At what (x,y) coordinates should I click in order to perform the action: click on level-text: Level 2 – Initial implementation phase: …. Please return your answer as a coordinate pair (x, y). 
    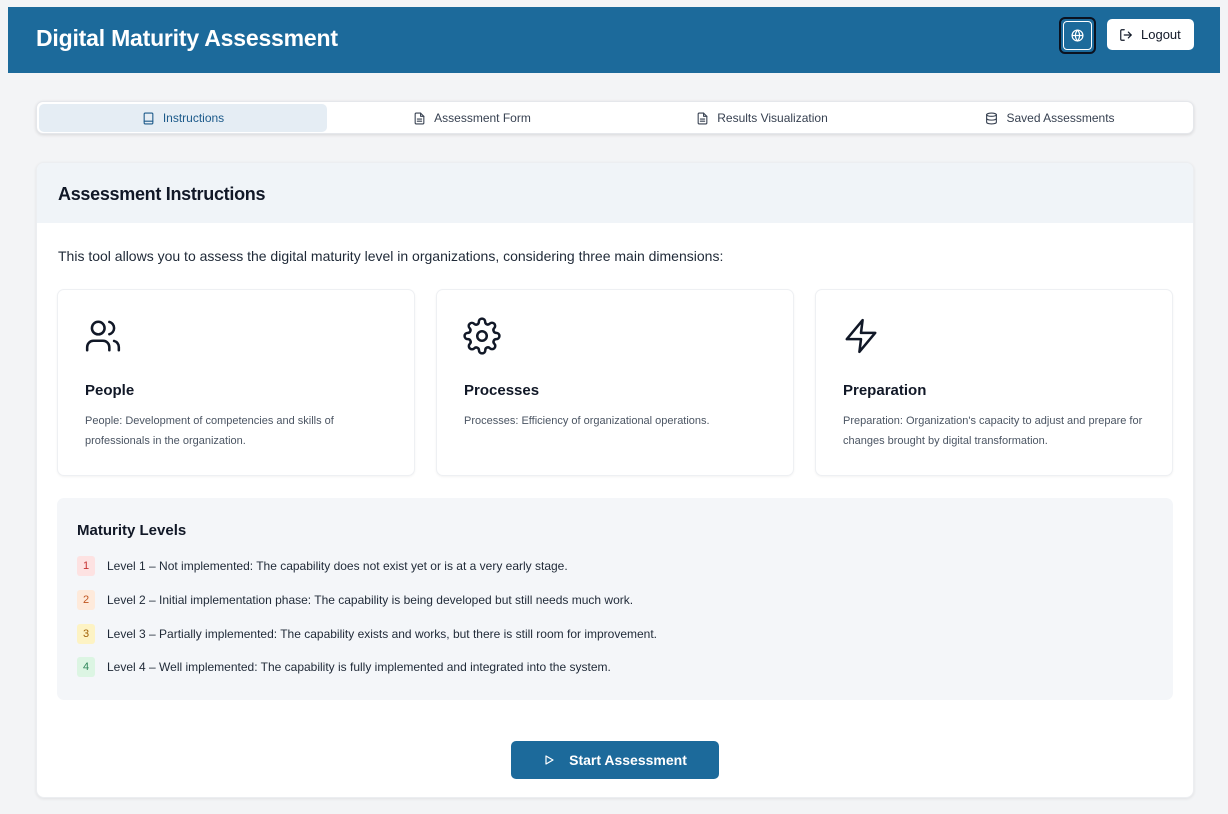
    Looking at the image, I should click on (370, 600).